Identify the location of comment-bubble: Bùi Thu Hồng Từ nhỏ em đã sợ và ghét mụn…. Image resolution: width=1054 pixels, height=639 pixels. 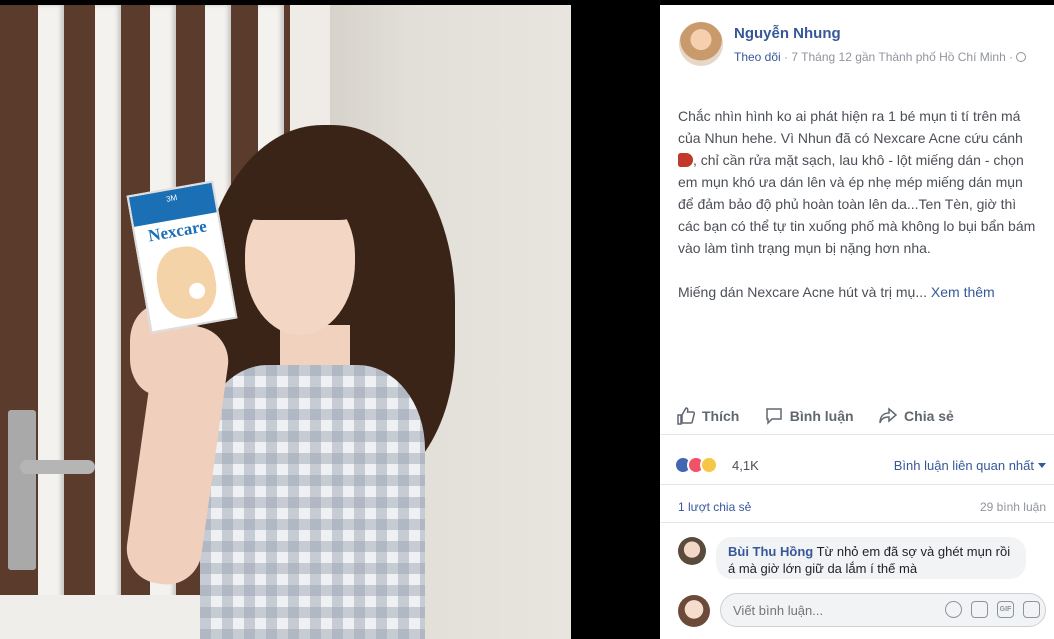
(871, 558).